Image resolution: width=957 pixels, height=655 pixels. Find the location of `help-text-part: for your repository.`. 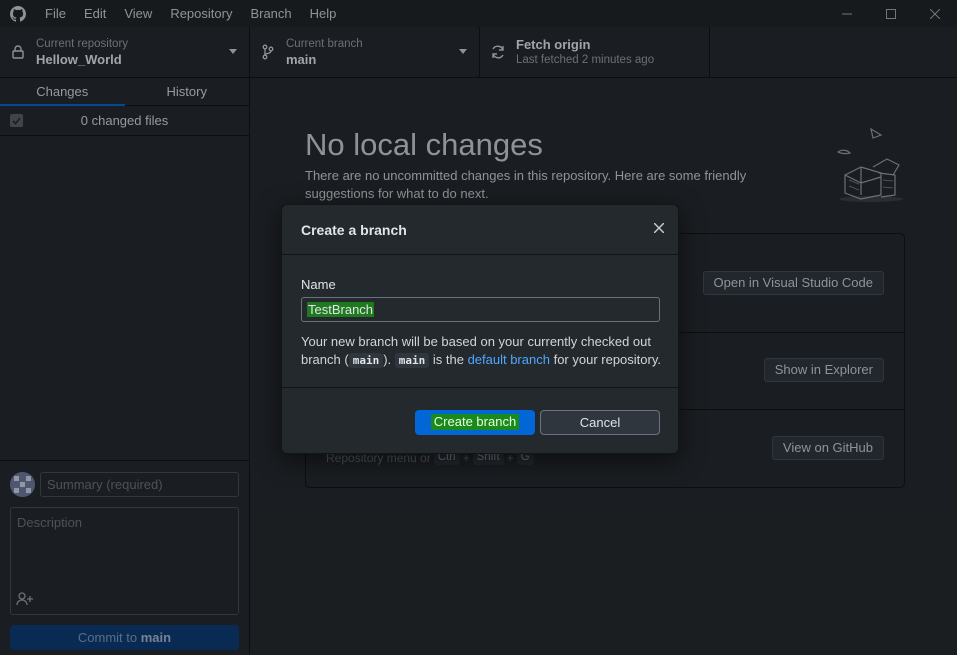

help-text-part: for your repository. is located at coordinates (605, 359).